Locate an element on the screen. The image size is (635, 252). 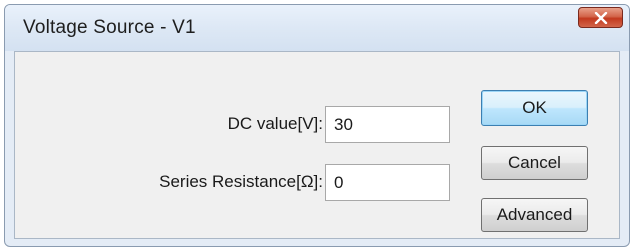
dc-value-label: DC value[V]: is located at coordinates (275, 123).